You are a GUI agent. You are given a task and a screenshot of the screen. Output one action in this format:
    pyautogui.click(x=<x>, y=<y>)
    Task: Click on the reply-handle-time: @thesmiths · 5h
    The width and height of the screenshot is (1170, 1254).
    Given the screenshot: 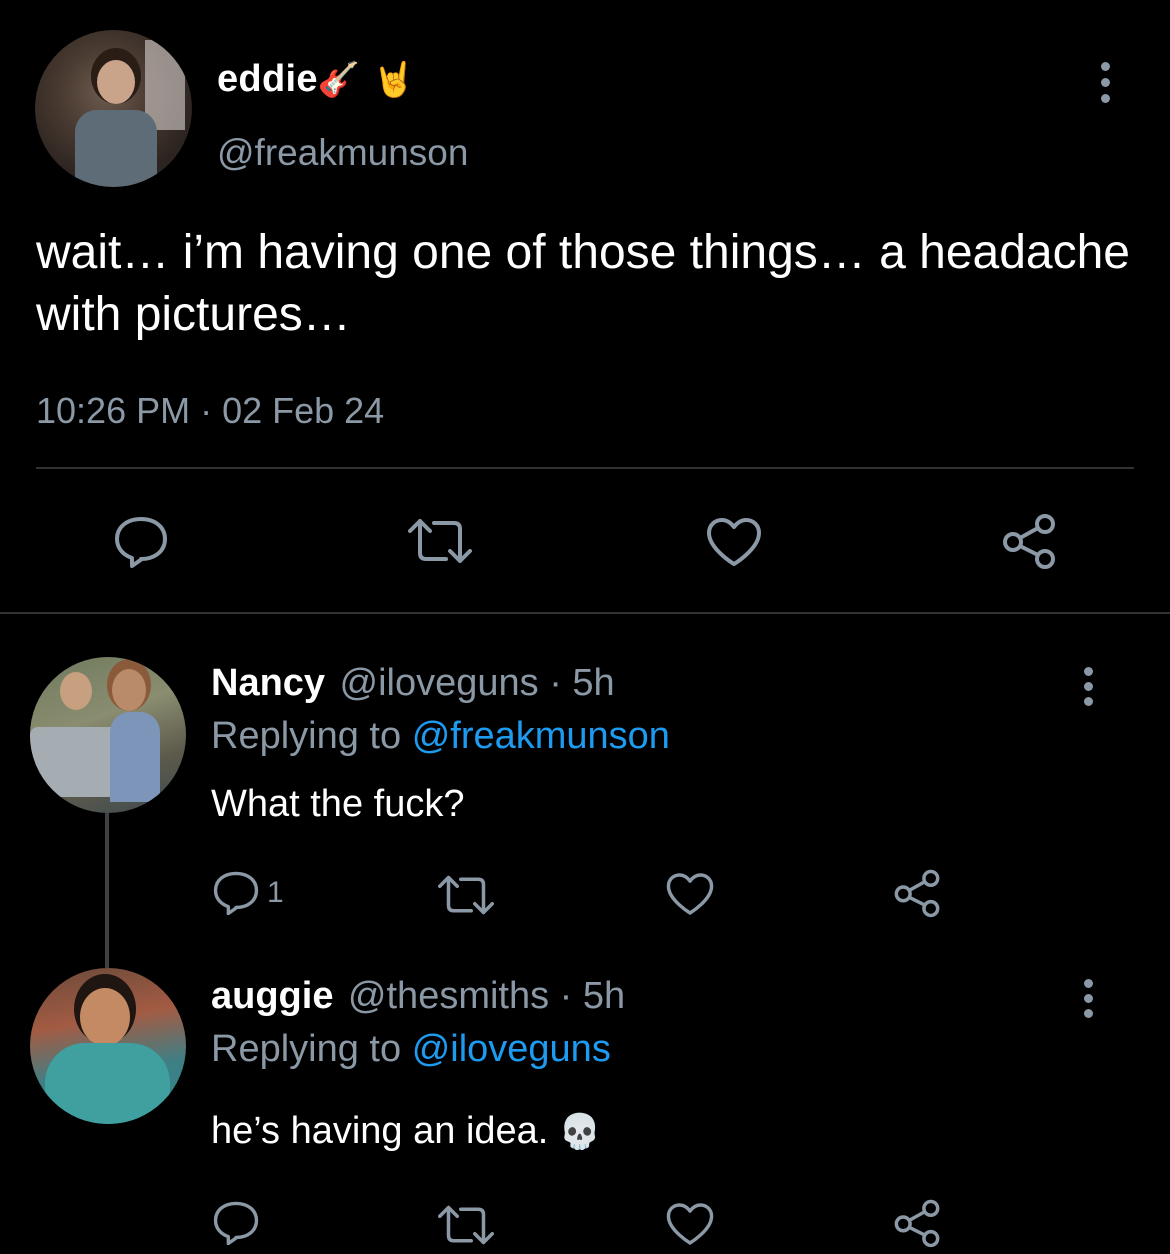 What is the action you would take?
    pyautogui.click(x=486, y=996)
    